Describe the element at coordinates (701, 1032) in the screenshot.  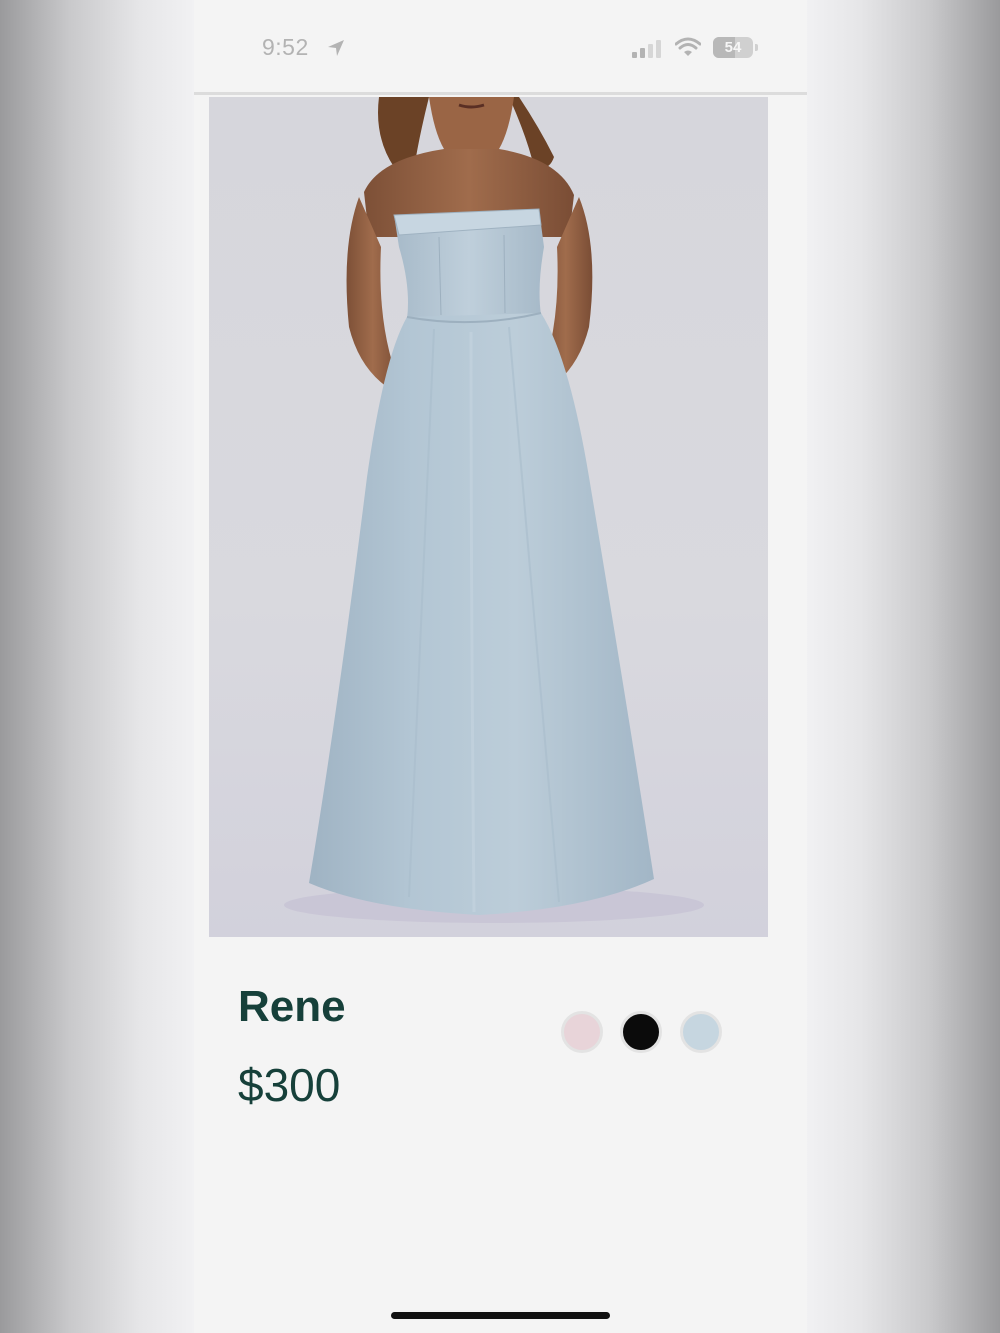
I see `color-swatch-light-blue` at that location.